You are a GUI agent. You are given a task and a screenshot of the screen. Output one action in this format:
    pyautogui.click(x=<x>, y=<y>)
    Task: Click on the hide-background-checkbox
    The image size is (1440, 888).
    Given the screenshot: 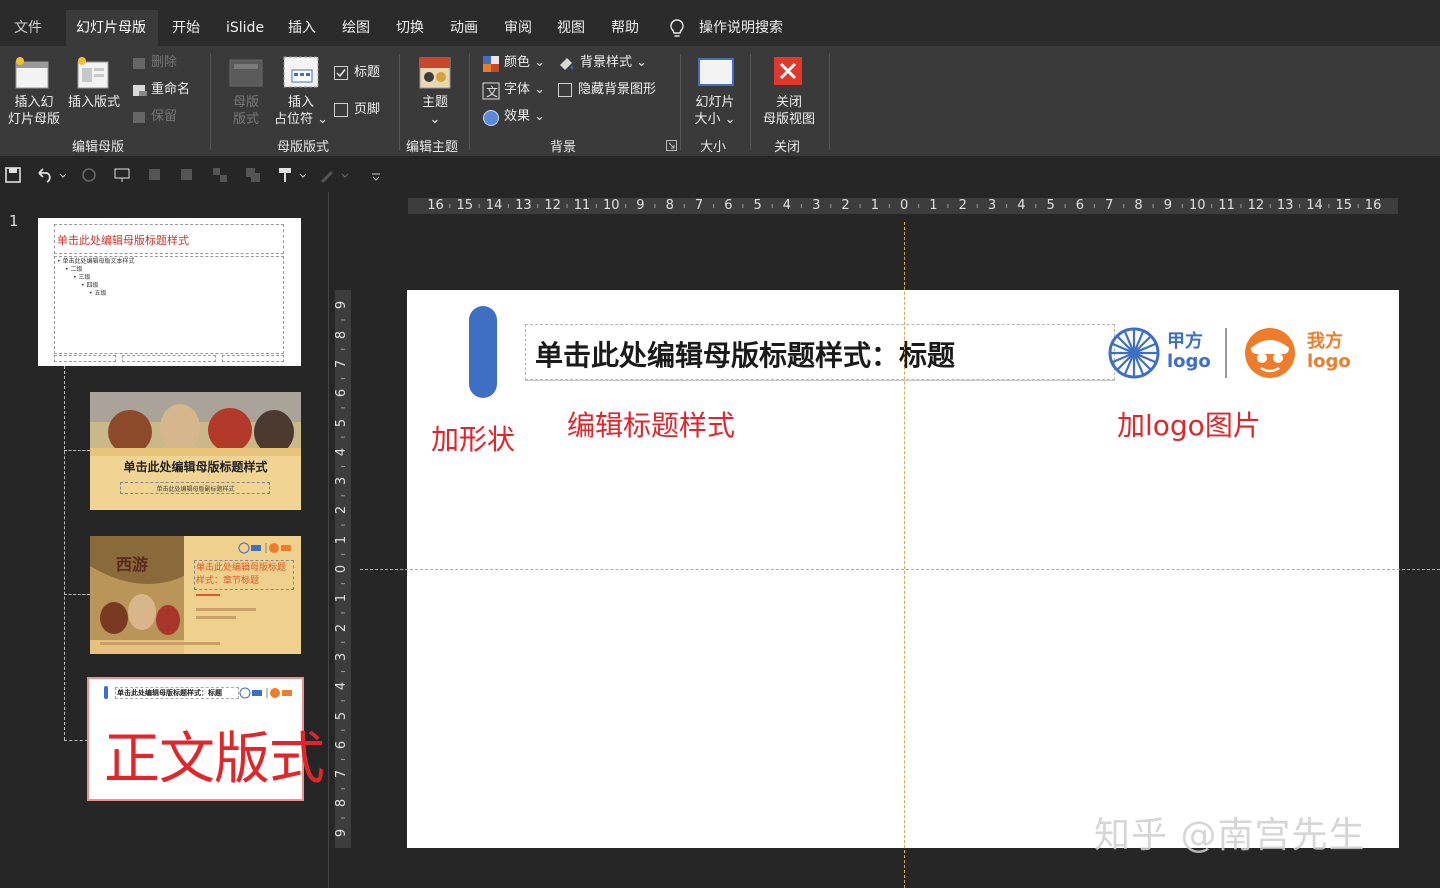 What is the action you would take?
    pyautogui.click(x=565, y=90)
    